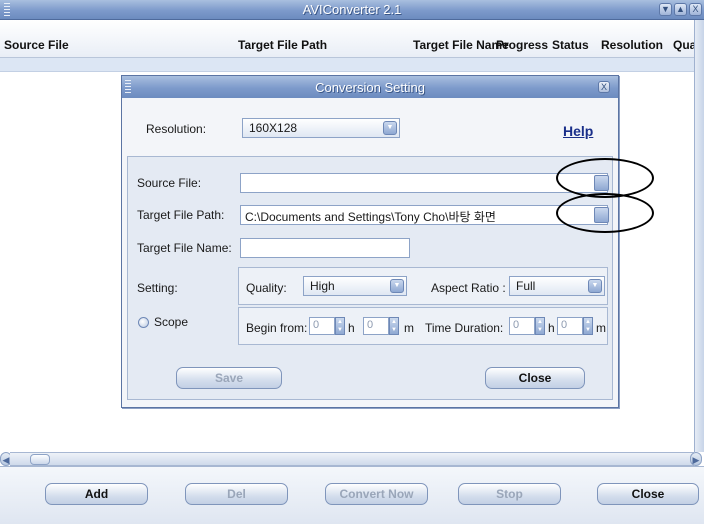 Image resolution: width=704 pixels, height=524 pixels. What do you see at coordinates (340, 326) in the screenshot?
I see `begin-hour-stepper: ▲ ▼` at bounding box center [340, 326].